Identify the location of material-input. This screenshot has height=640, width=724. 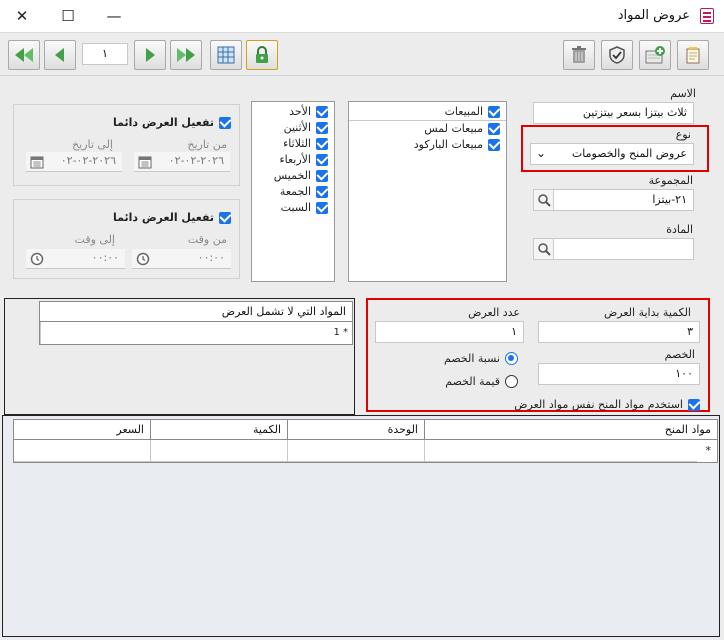
(613, 249).